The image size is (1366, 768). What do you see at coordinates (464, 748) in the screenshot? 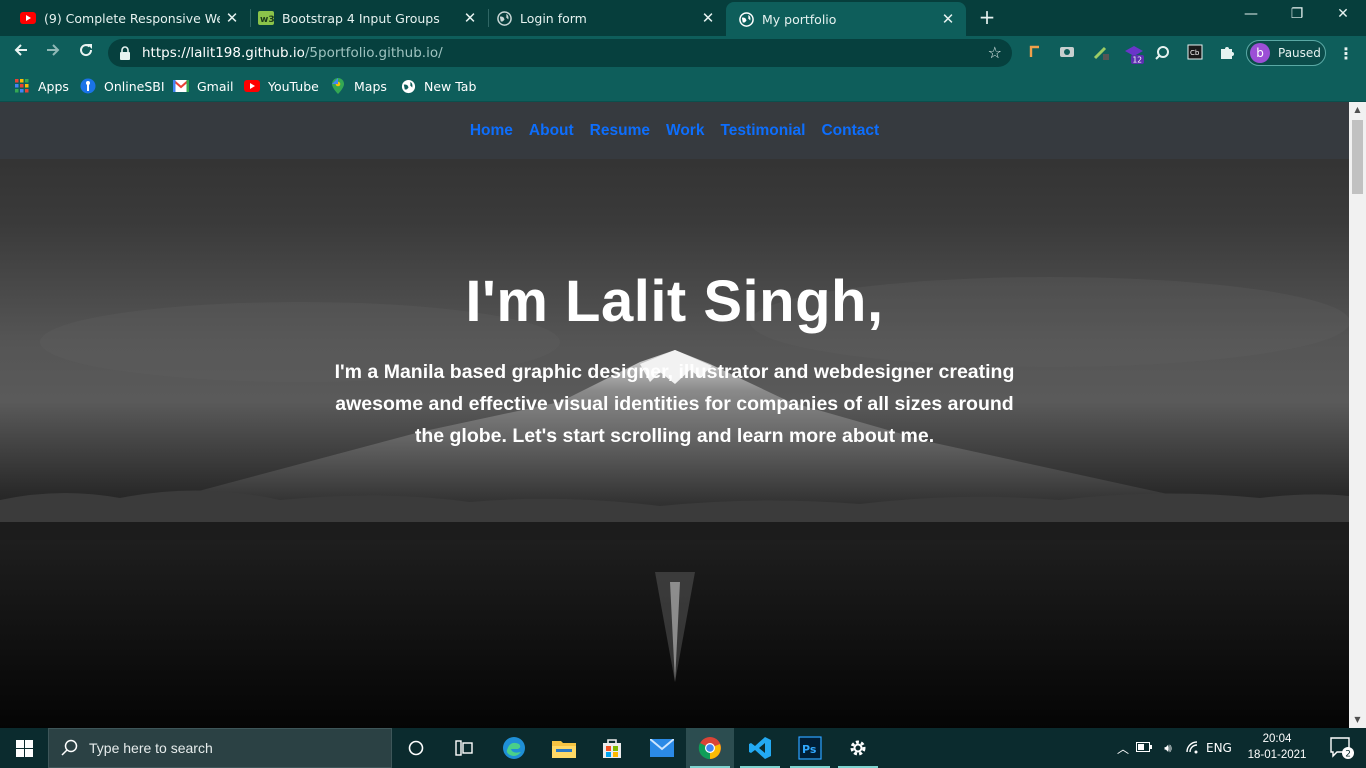
I see `task-view-icon` at bounding box center [464, 748].